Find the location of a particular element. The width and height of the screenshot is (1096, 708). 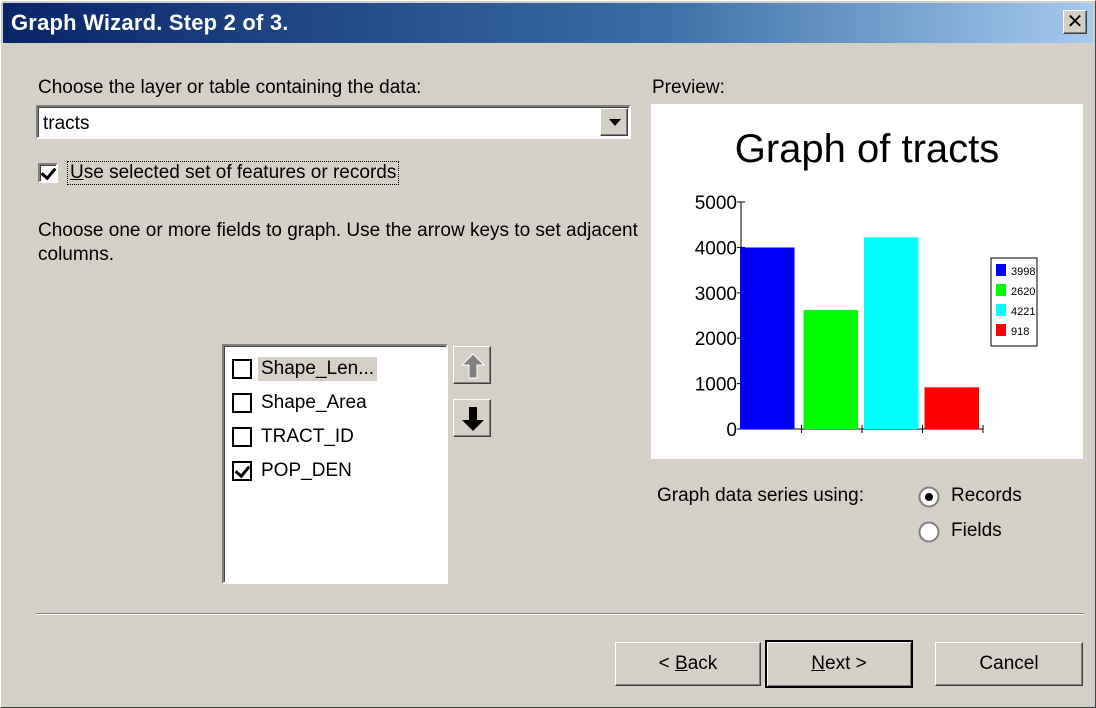

back-rest: ack is located at coordinates (702, 663).